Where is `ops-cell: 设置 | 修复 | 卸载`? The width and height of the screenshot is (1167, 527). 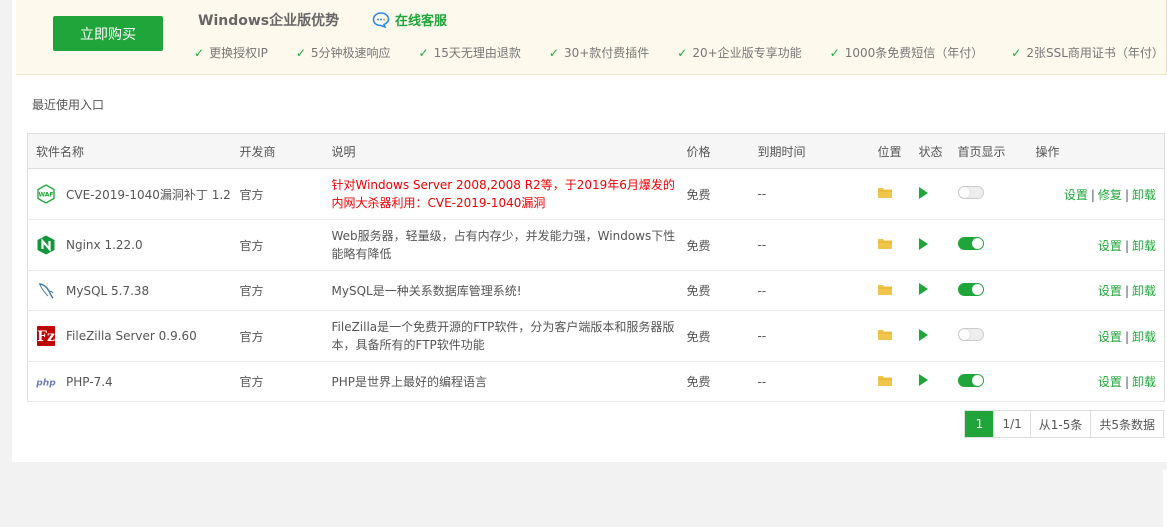
ops-cell: 设置 | 修复 | 卸载 is located at coordinates (1096, 194).